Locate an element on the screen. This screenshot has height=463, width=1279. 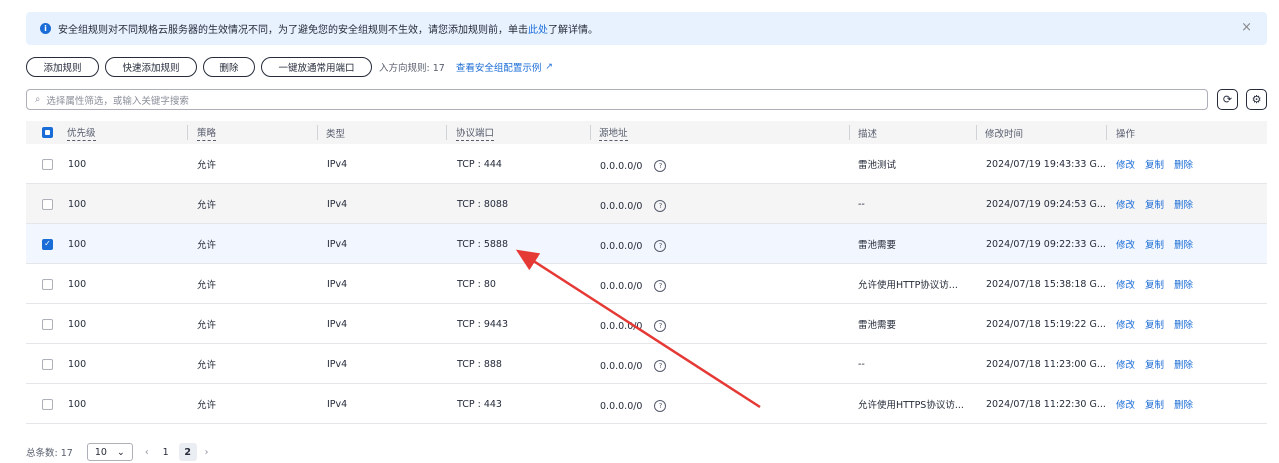
pagination: 总条数: 17 10 ⌄ ‹ 1 2 › is located at coordinates (117, 452).